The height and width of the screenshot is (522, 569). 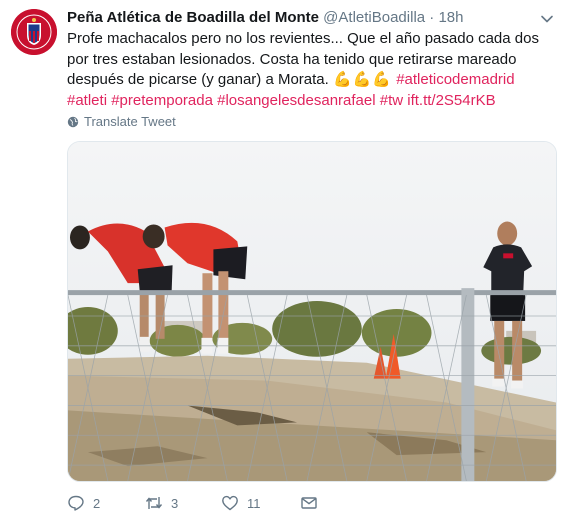 I want to click on share-icon, so click(x=309, y=503).